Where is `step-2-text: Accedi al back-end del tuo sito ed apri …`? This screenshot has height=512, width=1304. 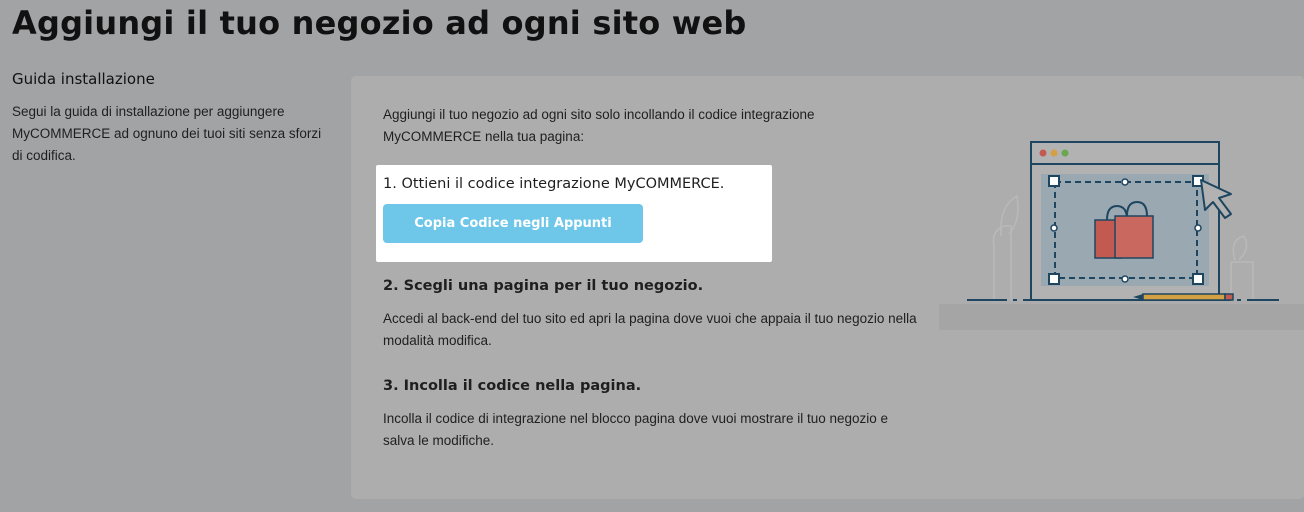 step-2-text: Accedi al back-end del tuo sito ed apri … is located at coordinates (650, 329).